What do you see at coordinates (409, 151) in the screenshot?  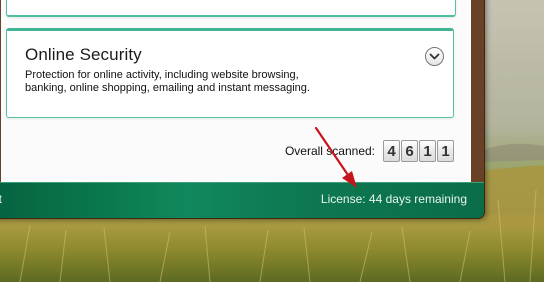 I see `counter-digit: 6` at bounding box center [409, 151].